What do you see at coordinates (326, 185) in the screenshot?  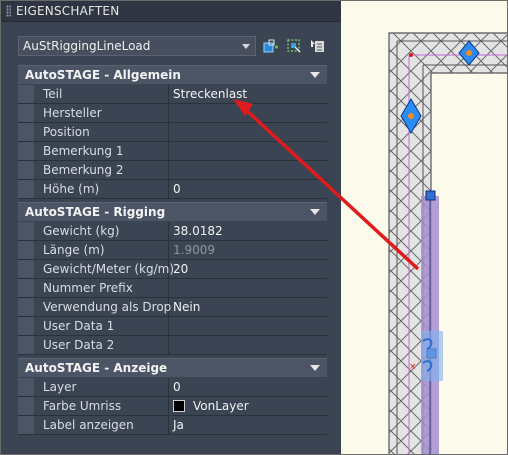 I see `annotation-arrow` at bounding box center [326, 185].